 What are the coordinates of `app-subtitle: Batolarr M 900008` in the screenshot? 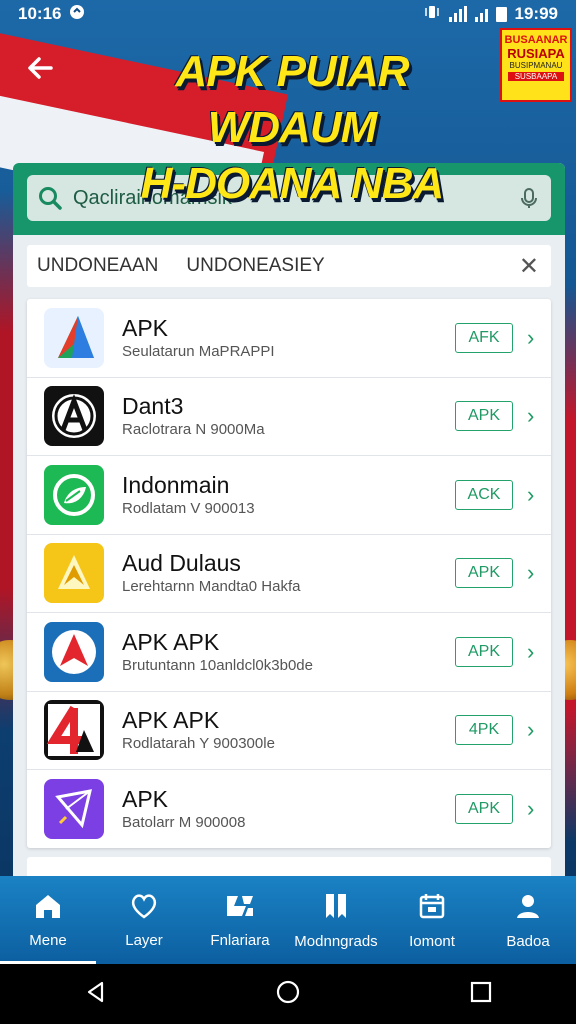 It's located at (184, 822).